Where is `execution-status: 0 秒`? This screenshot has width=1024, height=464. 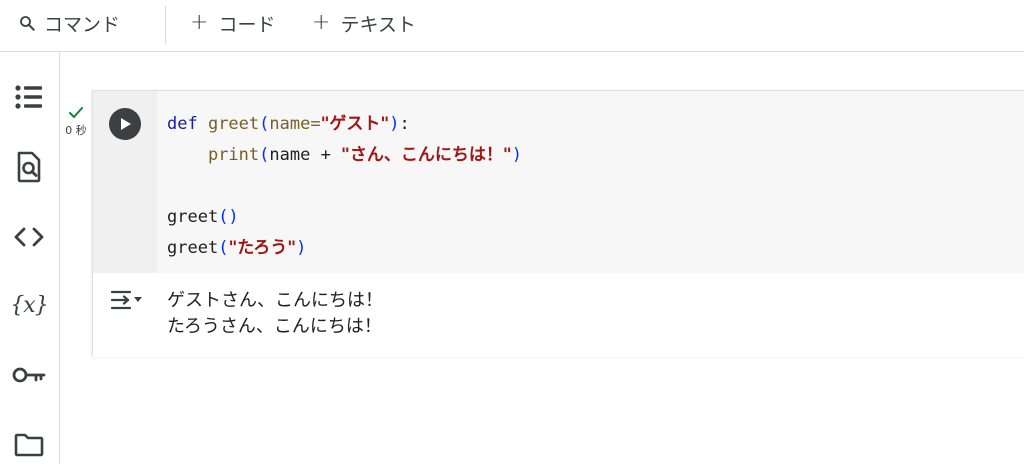 execution-status: 0 秒 is located at coordinates (76, 122).